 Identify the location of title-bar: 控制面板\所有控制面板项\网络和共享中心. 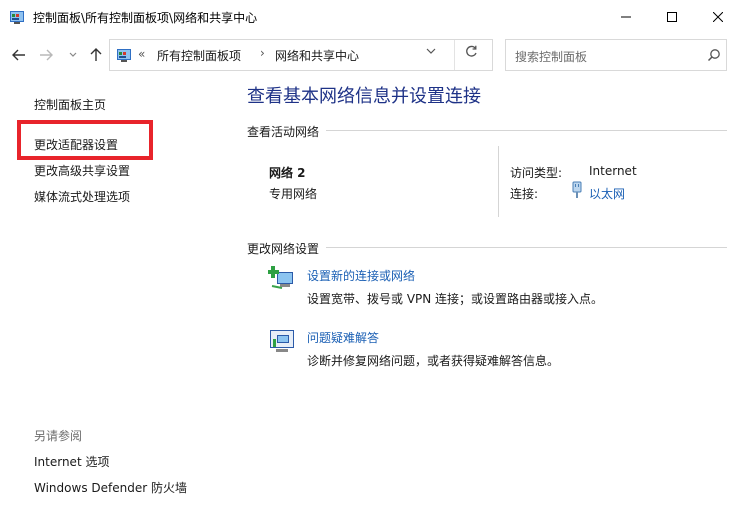
(370, 16).